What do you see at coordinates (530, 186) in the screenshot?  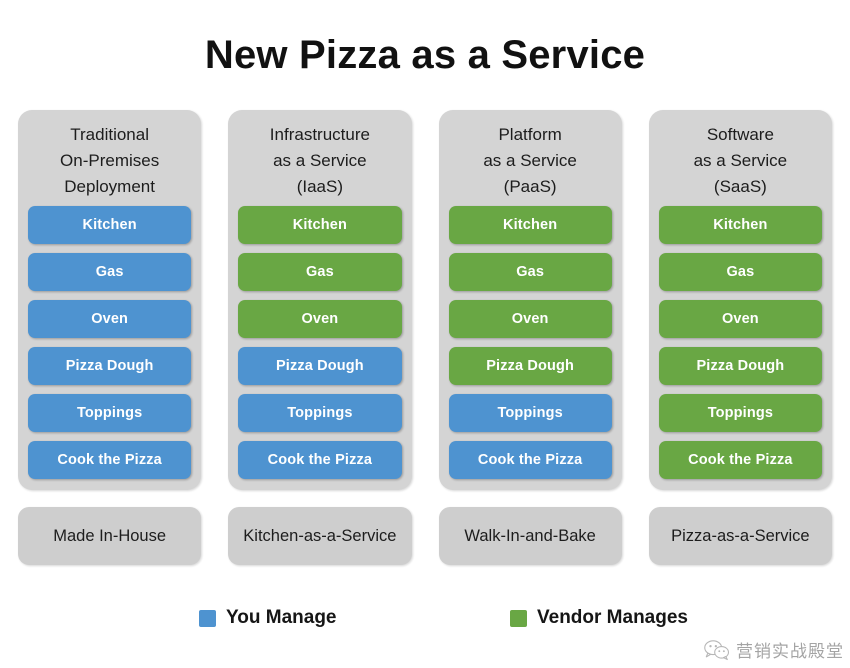 I see `column-header-line: (PaaS)` at bounding box center [530, 186].